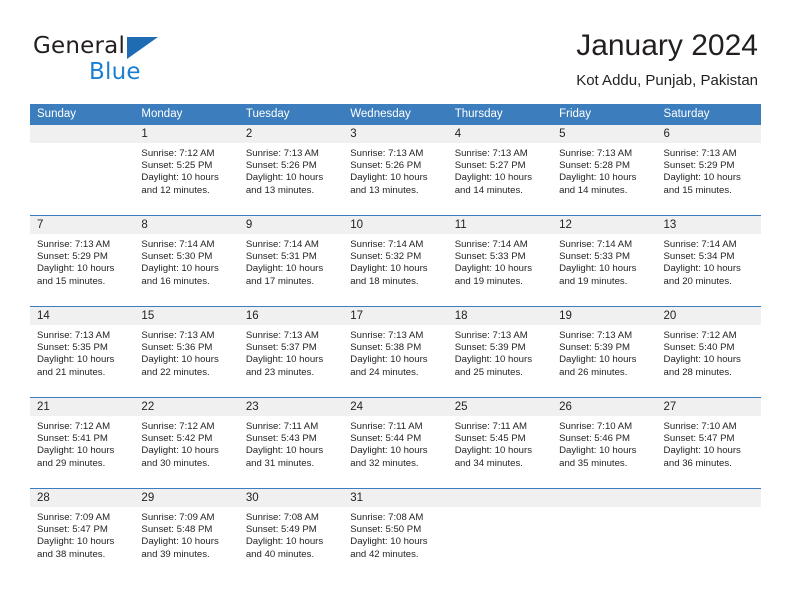 Image resolution: width=792 pixels, height=612 pixels. Describe the element at coordinates (667, 80) in the screenshot. I see `page-subtitle-location: Kot Addu, Punjab, Pakistan` at that location.